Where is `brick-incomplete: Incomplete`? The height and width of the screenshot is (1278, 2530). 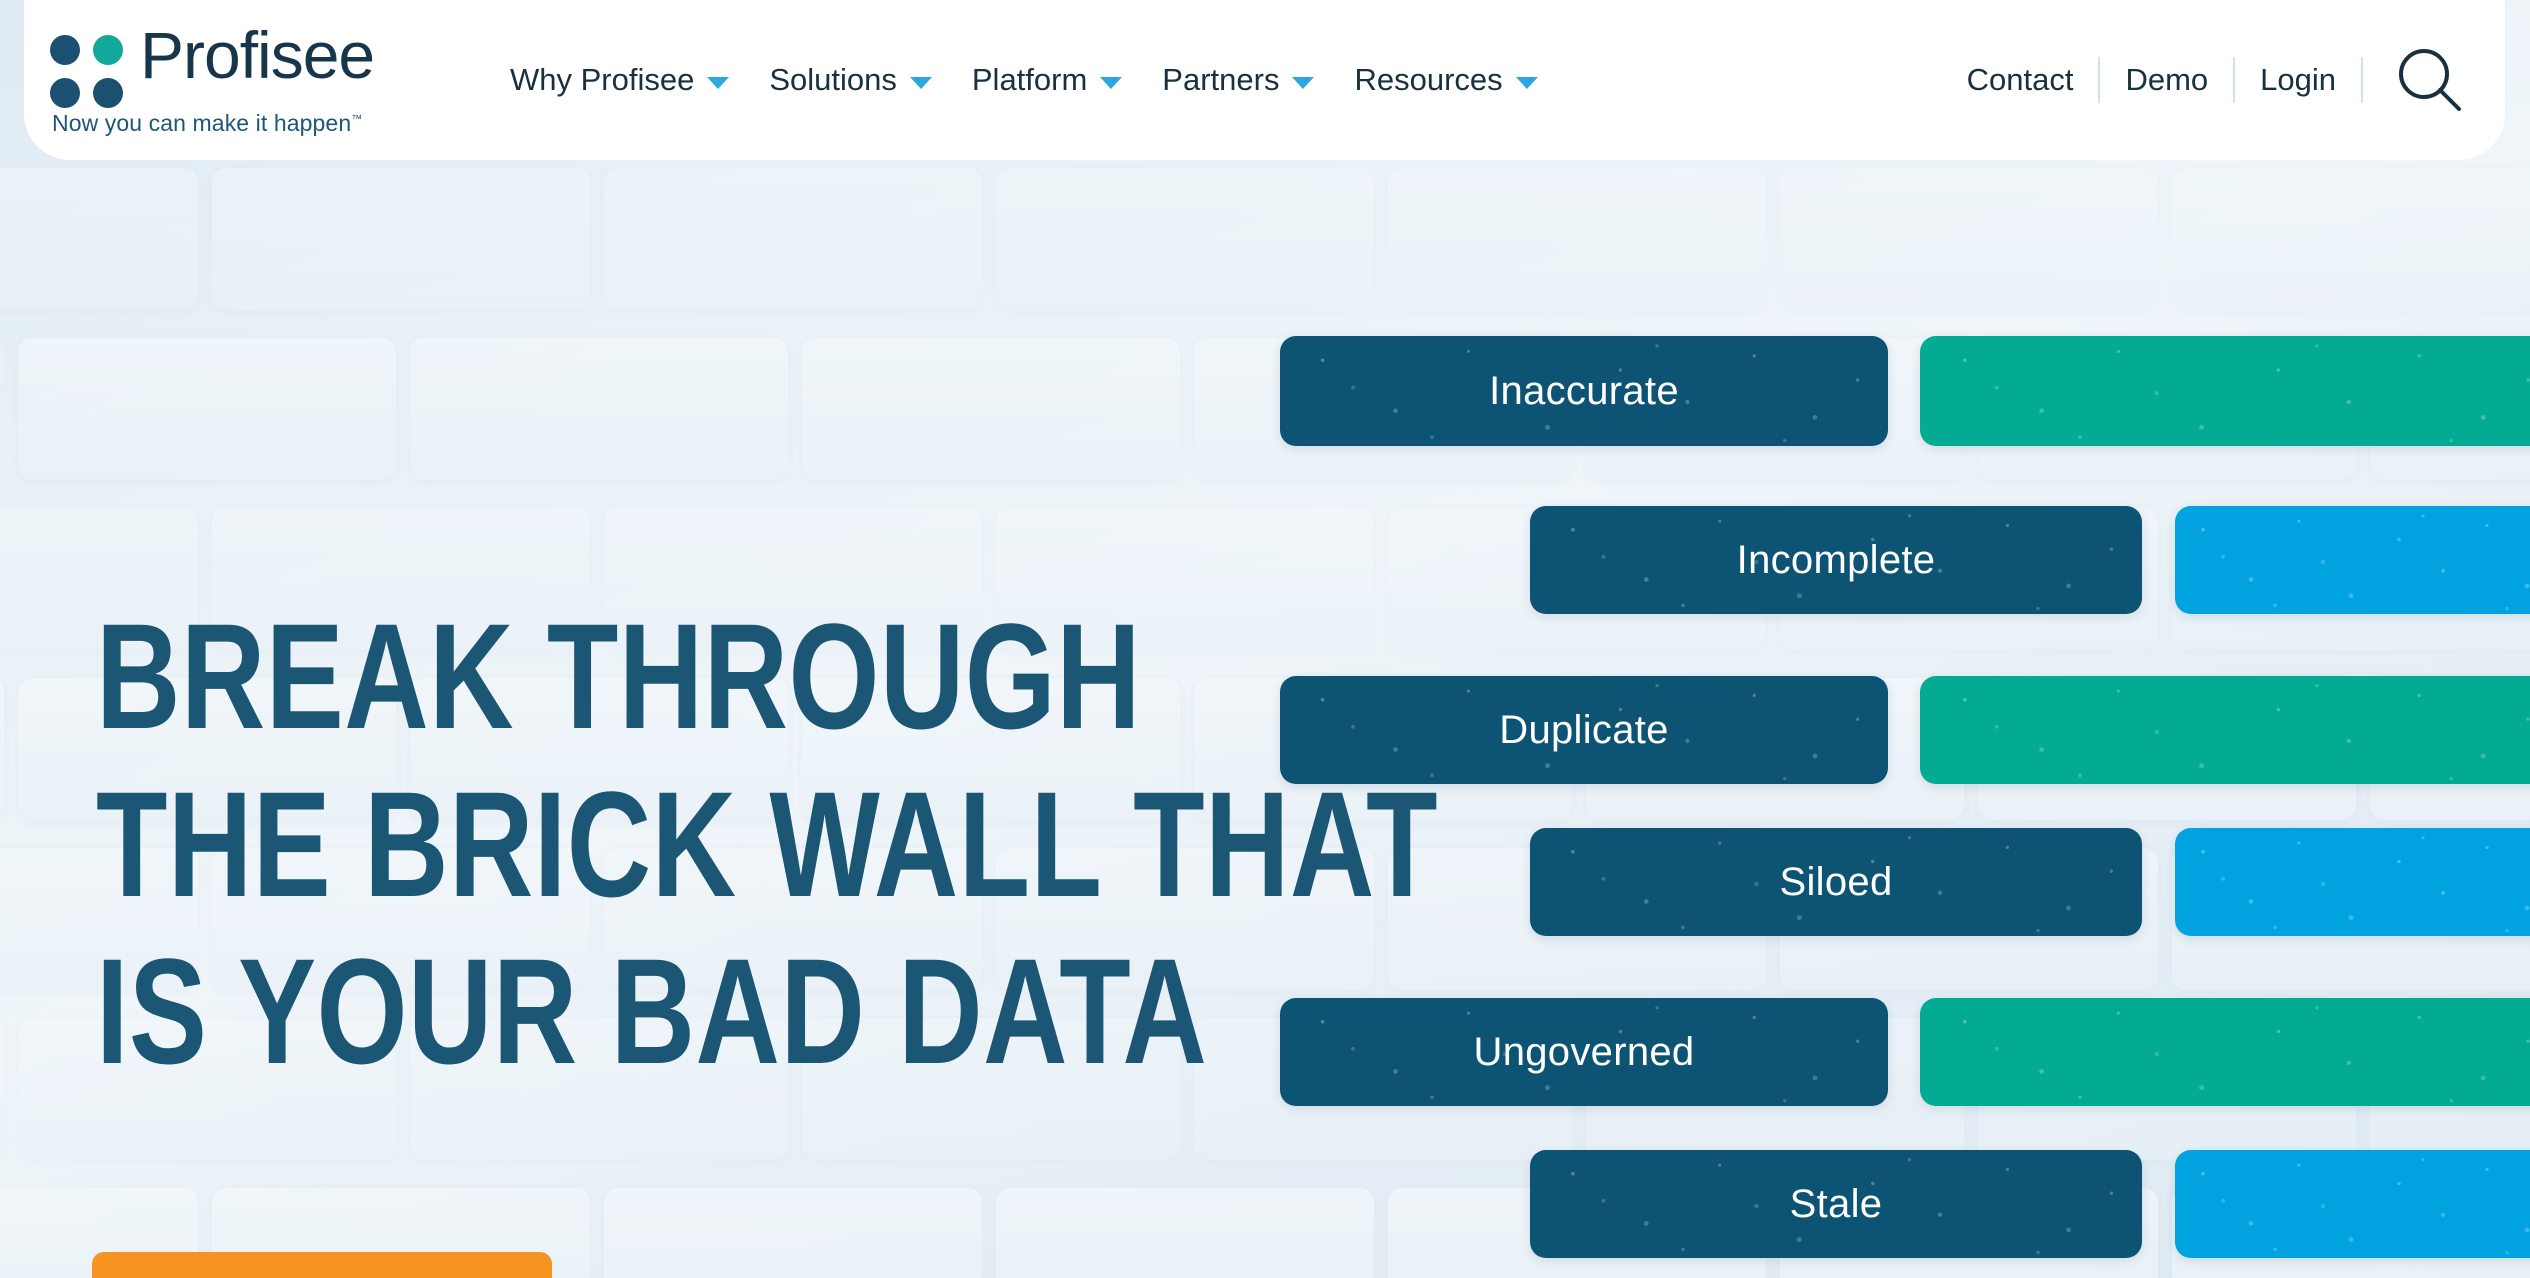 brick-incomplete: Incomplete is located at coordinates (1836, 560).